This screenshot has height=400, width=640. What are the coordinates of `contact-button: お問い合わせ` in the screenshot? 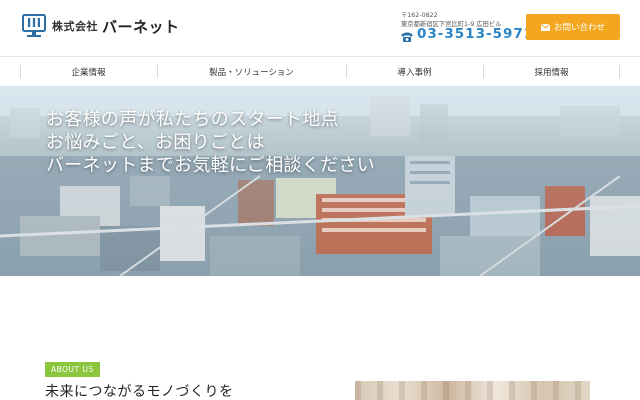 It's located at (573, 27).